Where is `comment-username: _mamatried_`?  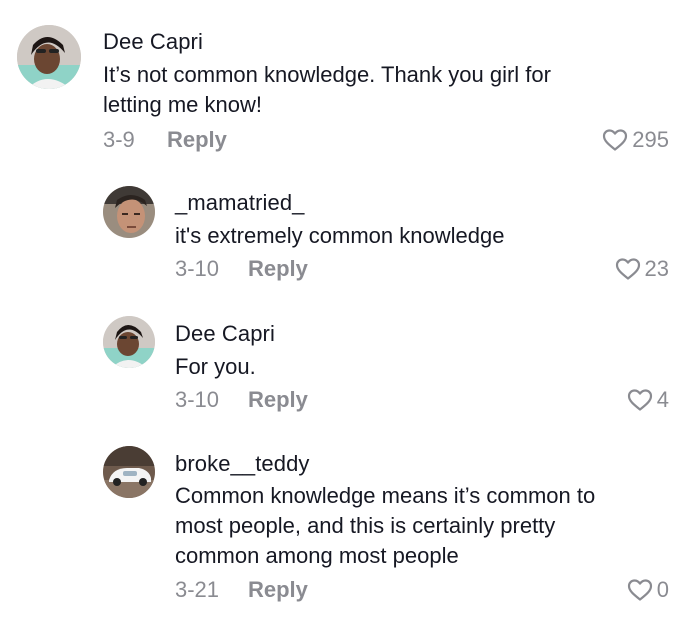 comment-username: _mamatried_ is located at coordinates (240, 203).